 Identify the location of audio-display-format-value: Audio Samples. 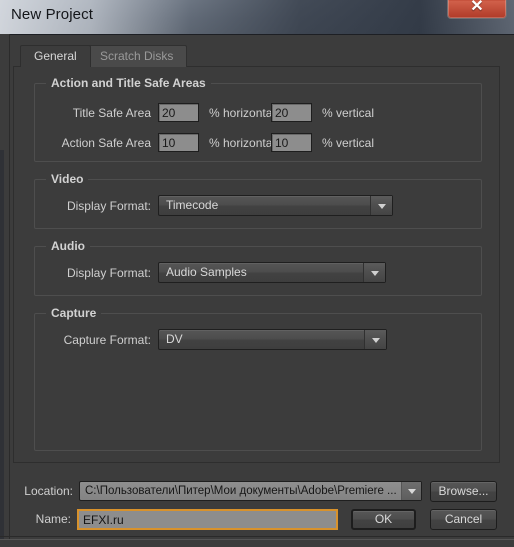
(206, 272).